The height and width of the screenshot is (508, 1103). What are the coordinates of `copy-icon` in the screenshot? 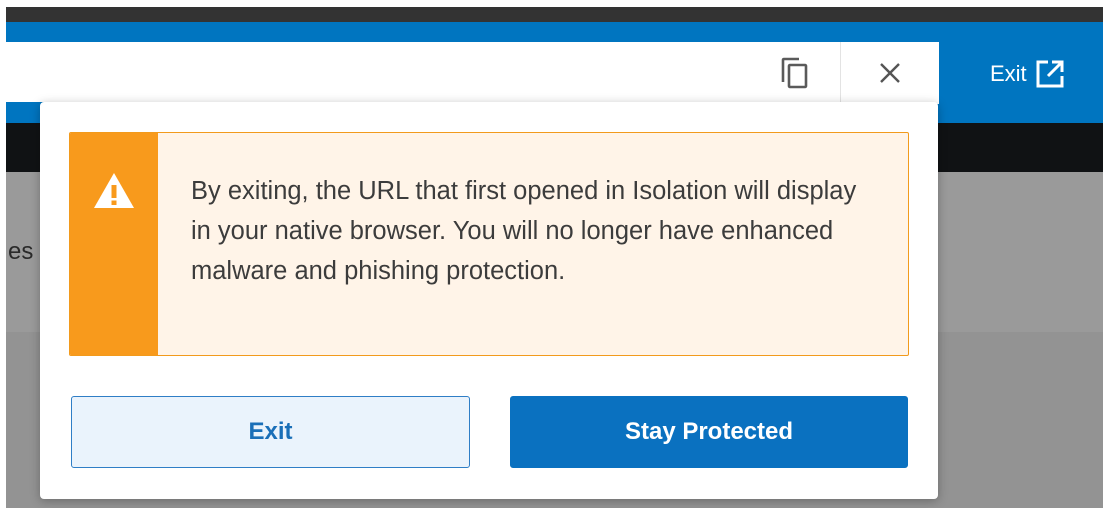 It's located at (794, 73).